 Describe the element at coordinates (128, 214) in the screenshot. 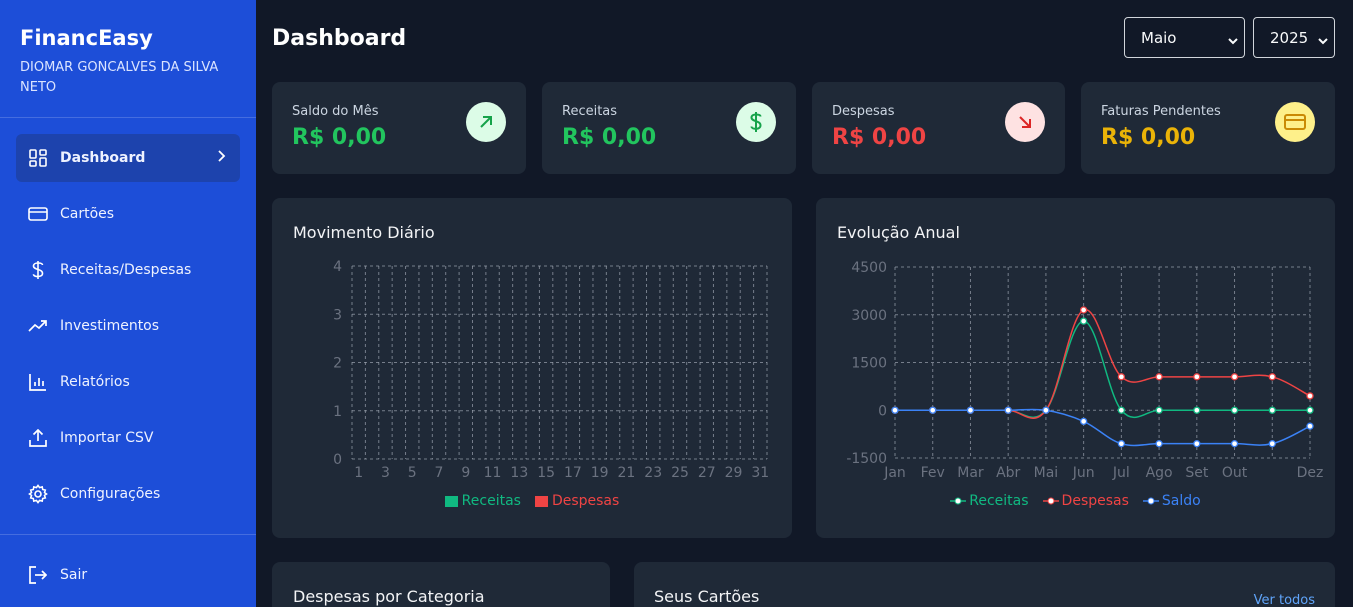

I see `nav-item-cartoes: Cartões` at that location.